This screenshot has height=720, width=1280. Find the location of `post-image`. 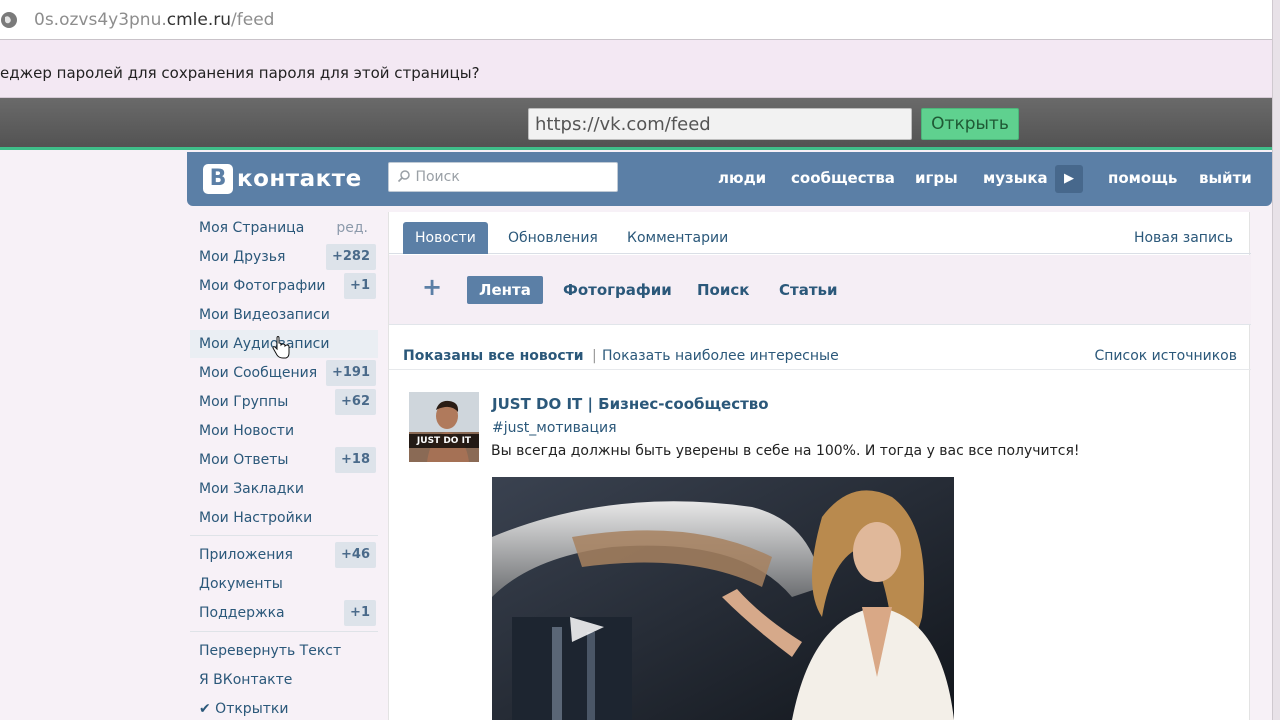

post-image is located at coordinates (723, 598).